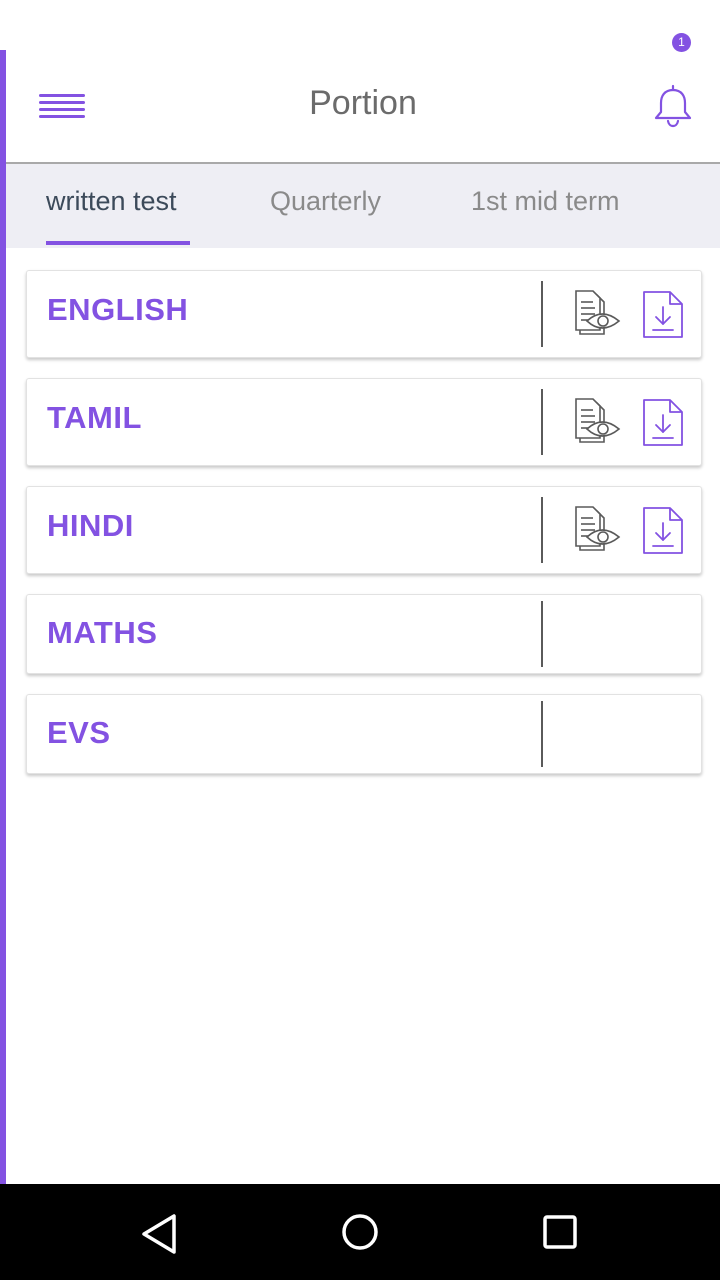 The height and width of the screenshot is (1280, 720). Describe the element at coordinates (673, 105) in the screenshot. I see `bell-icon` at that location.